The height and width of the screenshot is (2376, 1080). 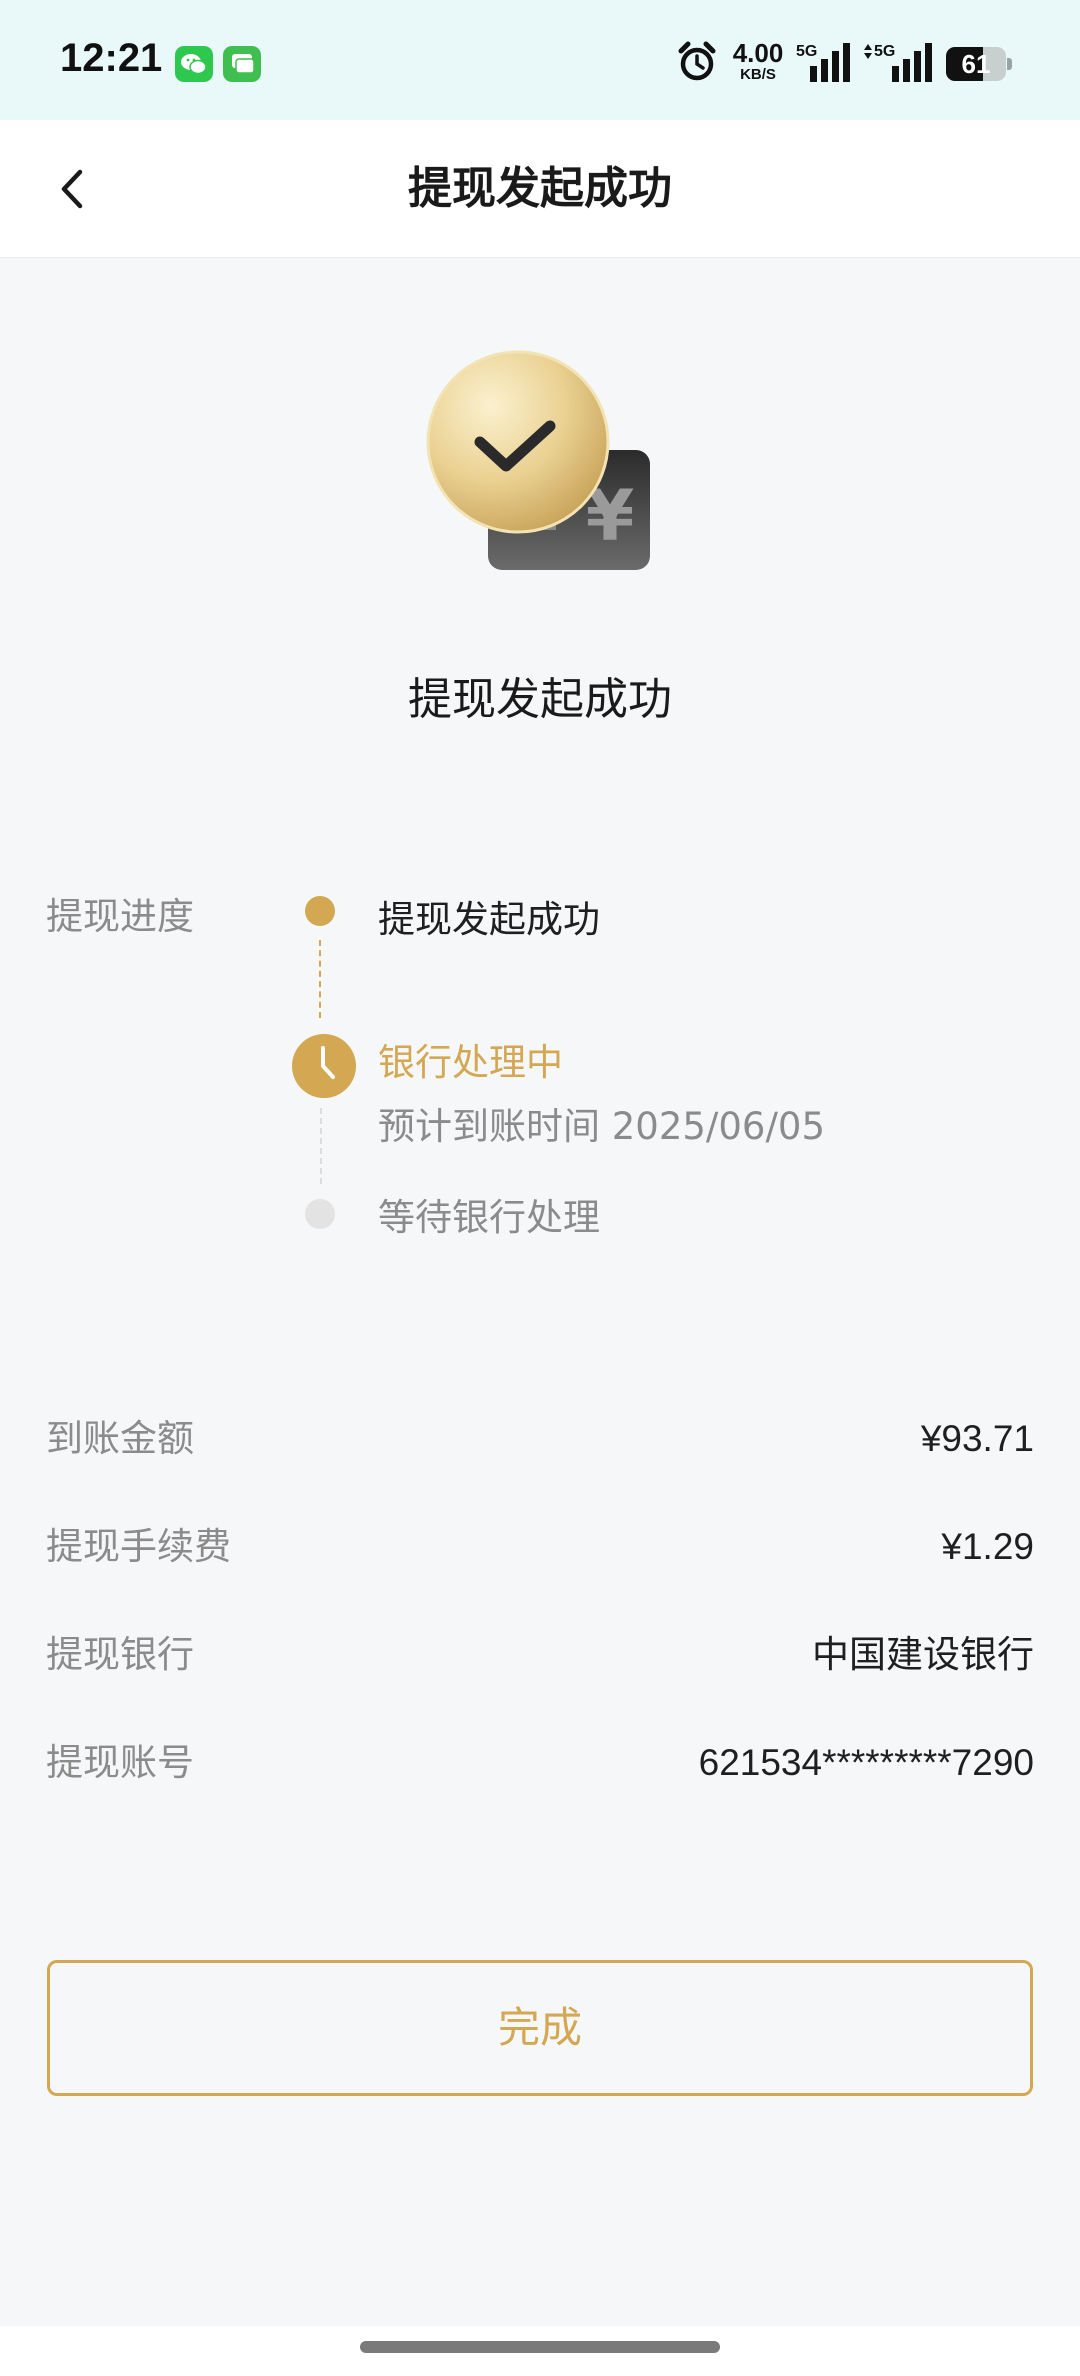 What do you see at coordinates (321, 1146) in the screenshot?
I see `timeline-connector-pending` at bounding box center [321, 1146].